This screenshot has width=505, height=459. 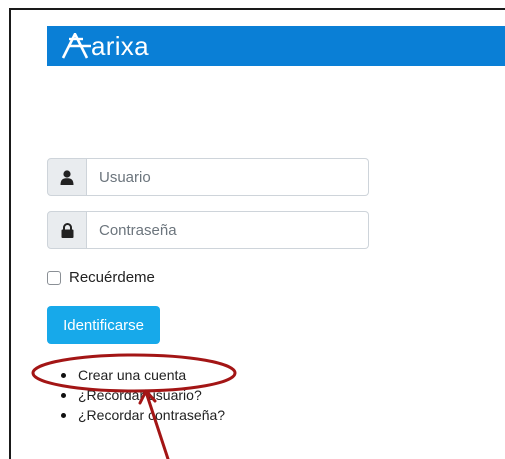 I want to click on window-frame-left-edge, so click(x=10, y=233).